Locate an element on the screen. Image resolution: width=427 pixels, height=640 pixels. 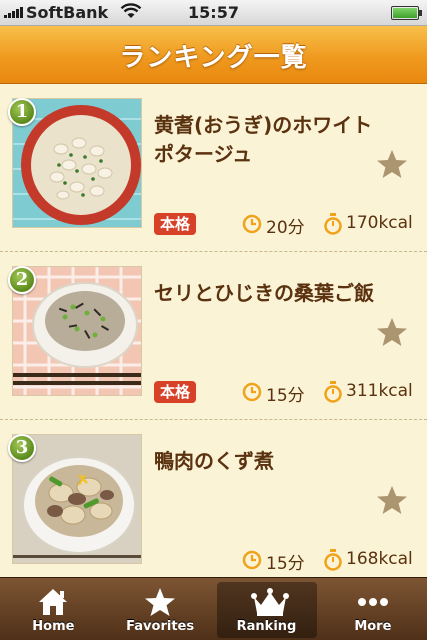
tab-favorites: Favorites is located at coordinates (160, 609).